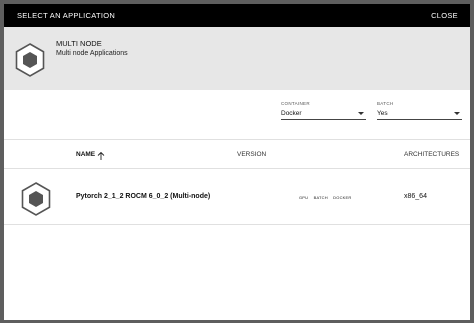 The height and width of the screenshot is (323, 474). I want to click on application-architecture: x86_64, so click(415, 196).